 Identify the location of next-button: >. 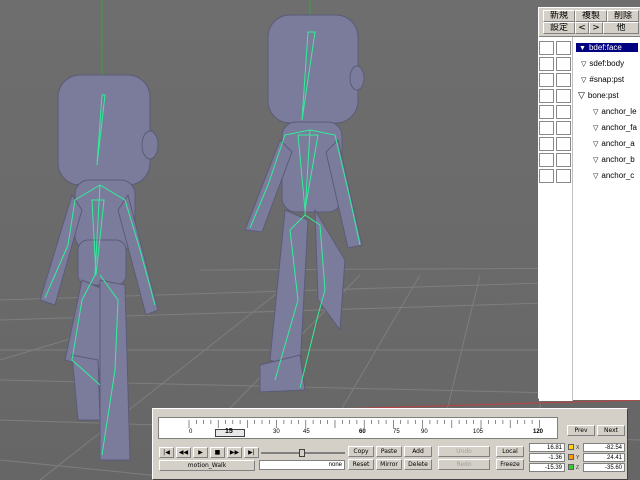
(596, 28).